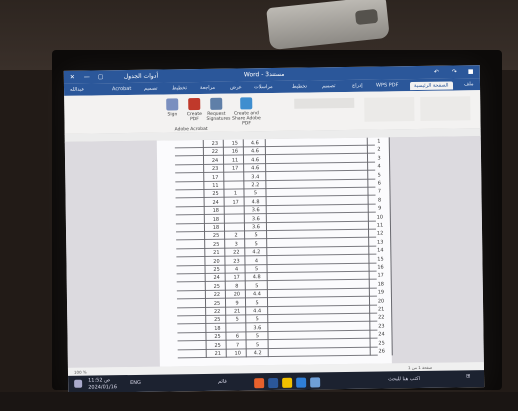  Describe the element at coordinates (258, 353) in the screenshot. I see `table-cell-c: 4.2` at that location.